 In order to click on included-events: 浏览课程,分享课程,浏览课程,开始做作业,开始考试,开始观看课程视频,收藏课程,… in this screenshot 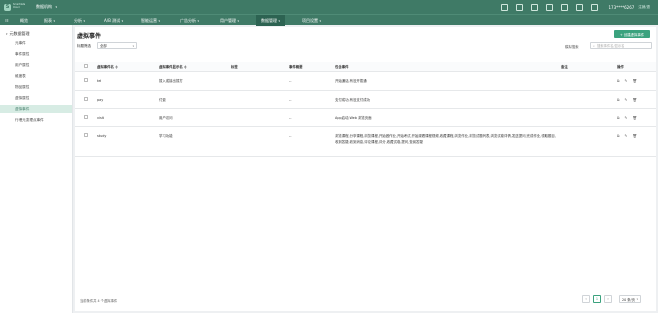, I will do `click(448, 141)`.